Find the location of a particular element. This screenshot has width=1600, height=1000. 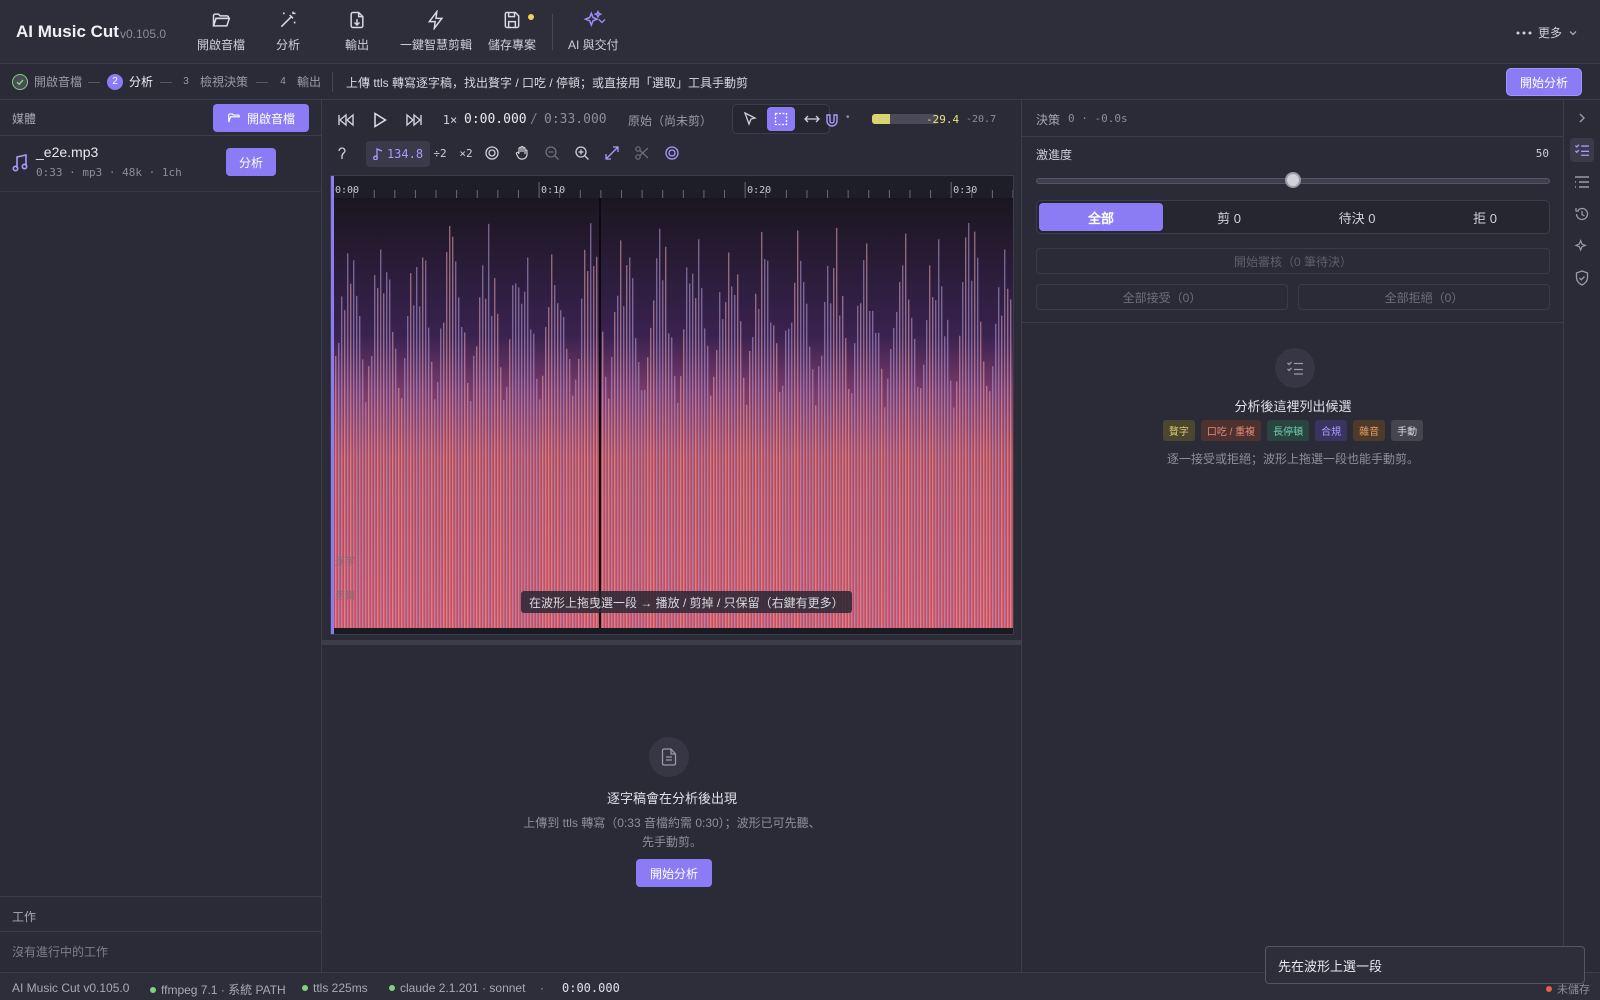

slider-thumb is located at coordinates (1293, 180).